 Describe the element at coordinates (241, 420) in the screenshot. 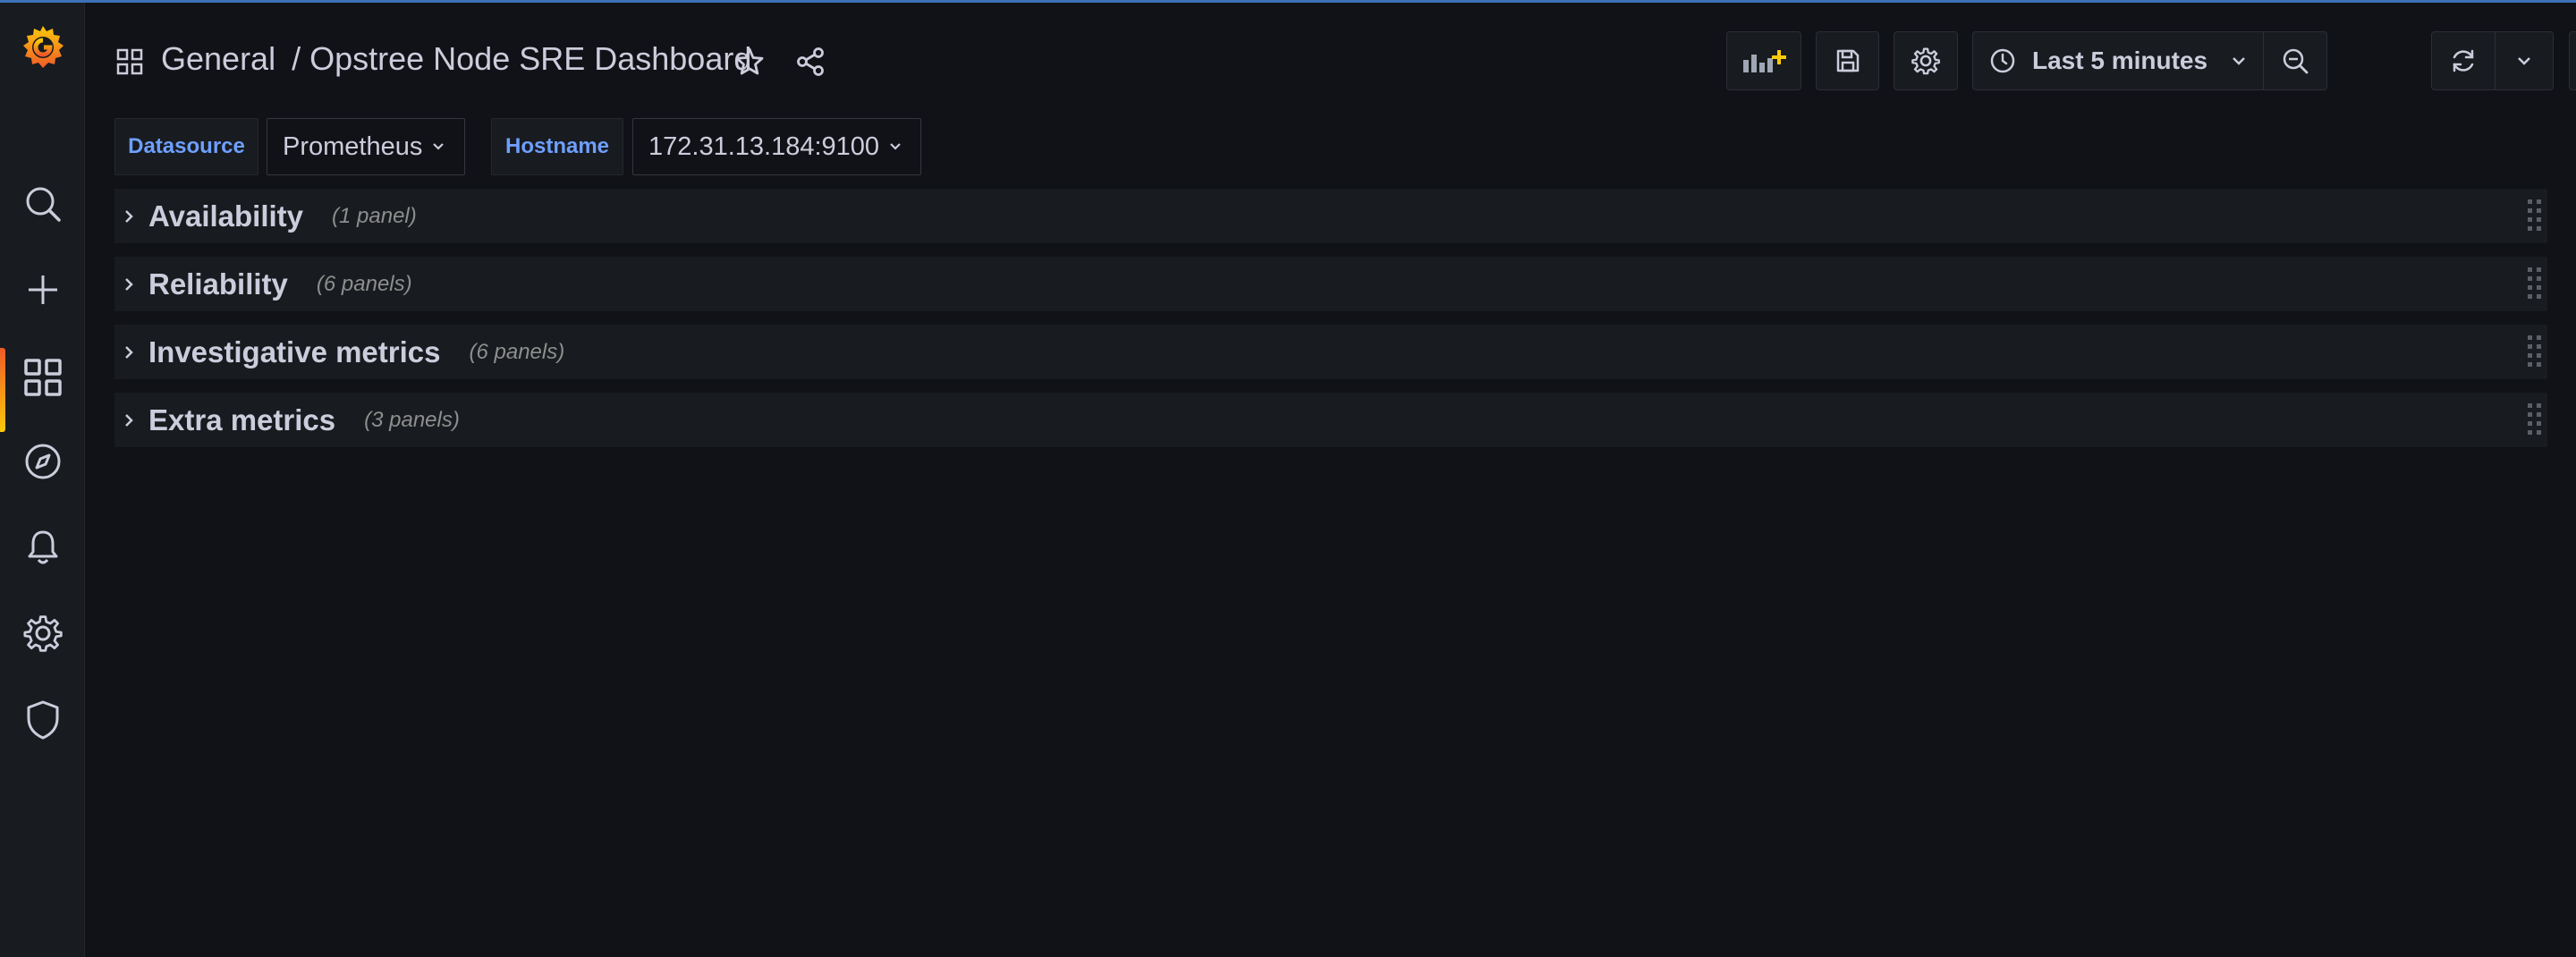

I see `row-title: Extra metrics` at that location.